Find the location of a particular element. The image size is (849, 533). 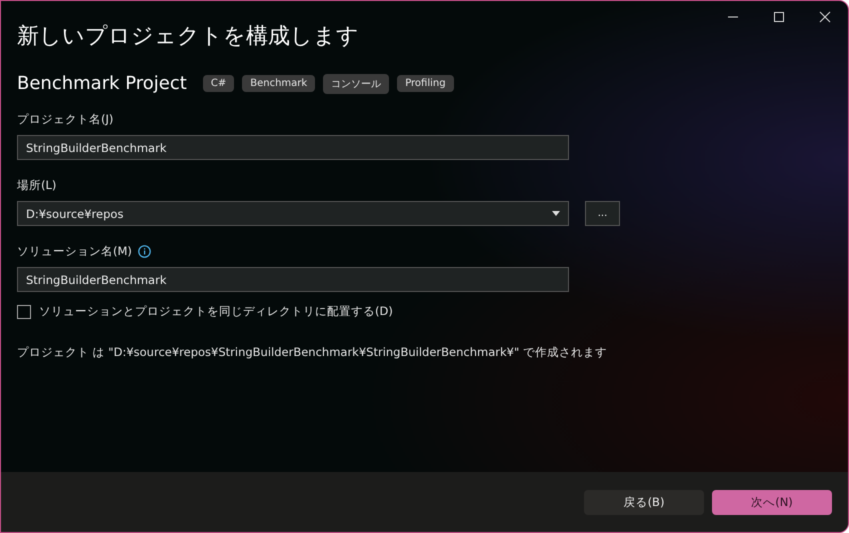

field-label: プロジェクト名(J) is located at coordinates (65, 119).